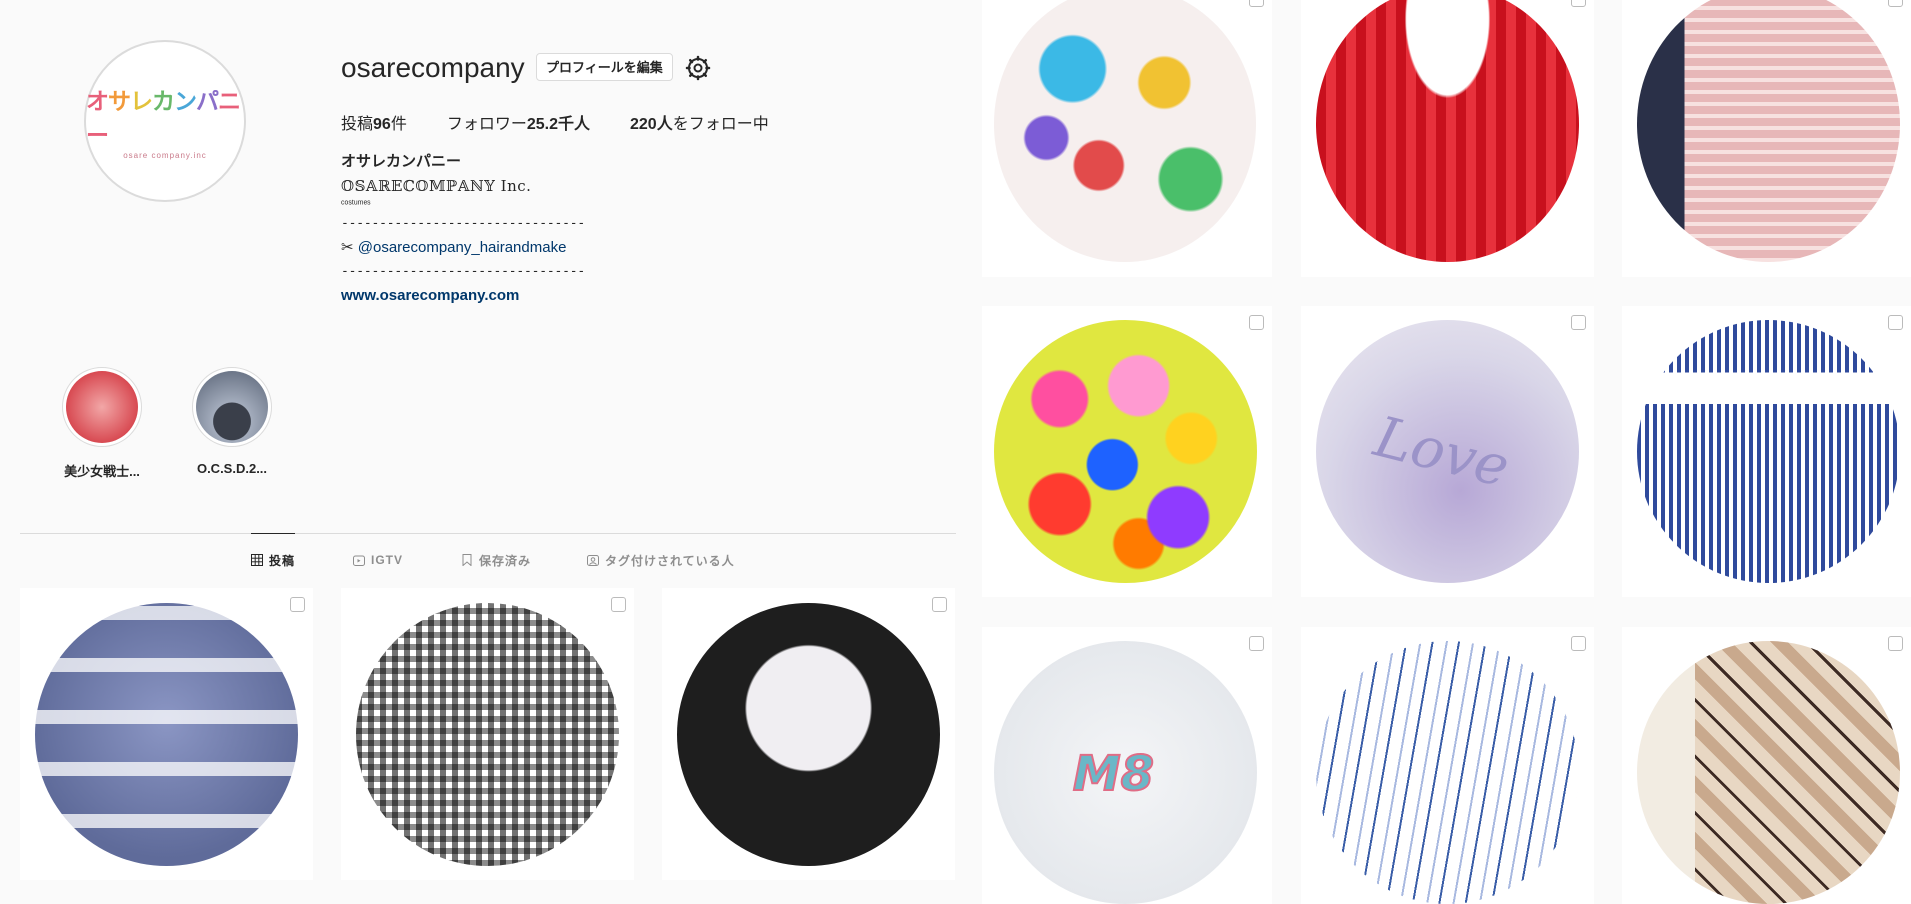 The height and width of the screenshot is (904, 1911). What do you see at coordinates (462, 247) in the screenshot?
I see `bio-mention-link: @osarecompany_hairandmake` at bounding box center [462, 247].